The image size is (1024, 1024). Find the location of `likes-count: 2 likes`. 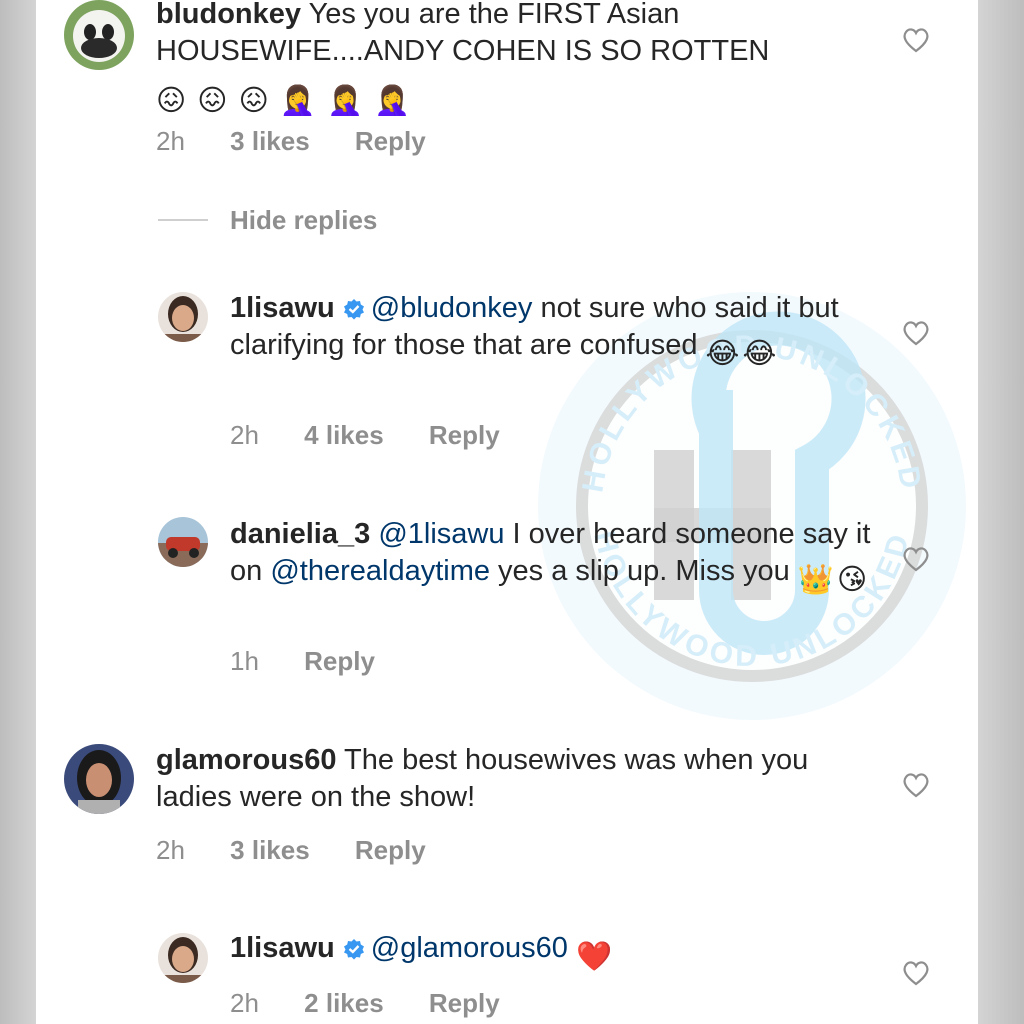

likes-count: 2 likes is located at coordinates (344, 1003).